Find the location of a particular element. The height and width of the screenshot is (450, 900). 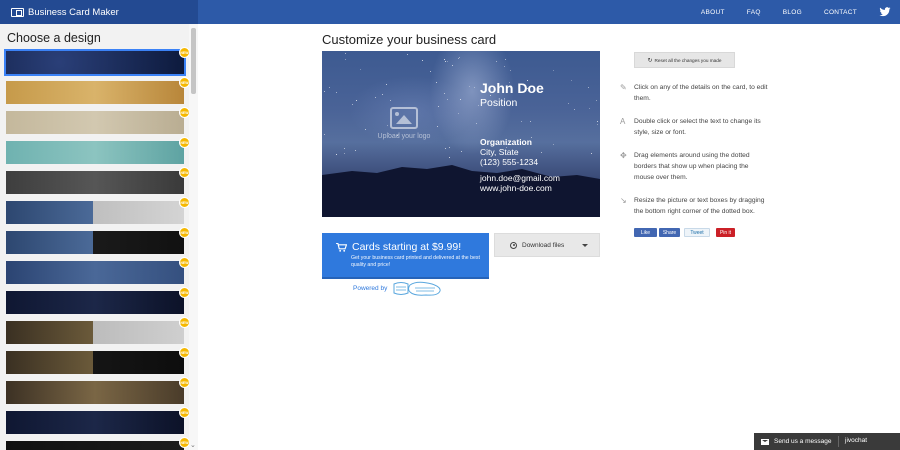

logo-upload-placeholder: Upload your logo is located at coordinates (404, 123).